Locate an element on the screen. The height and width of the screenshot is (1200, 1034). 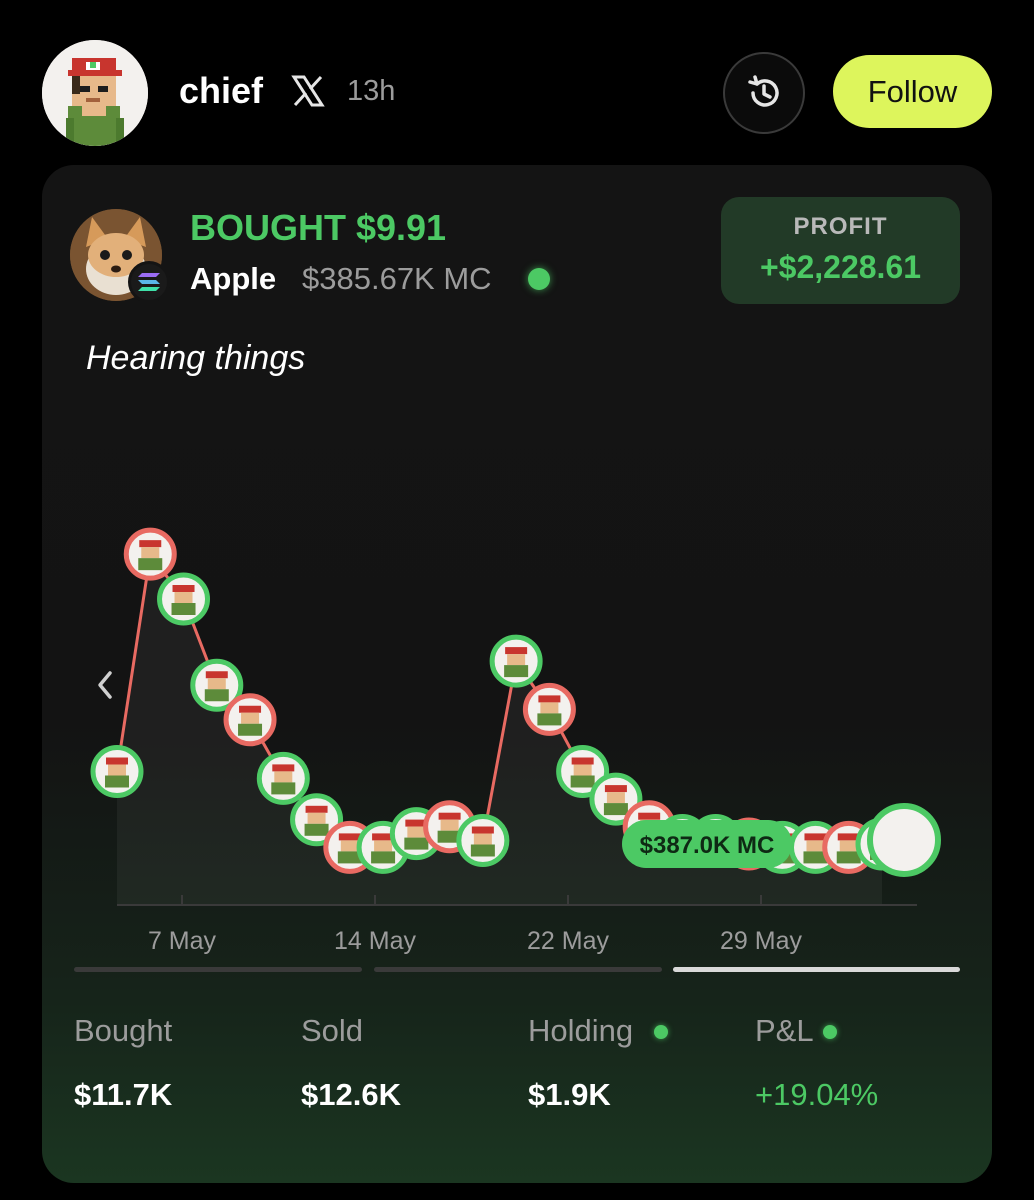
history-button is located at coordinates (764, 93).